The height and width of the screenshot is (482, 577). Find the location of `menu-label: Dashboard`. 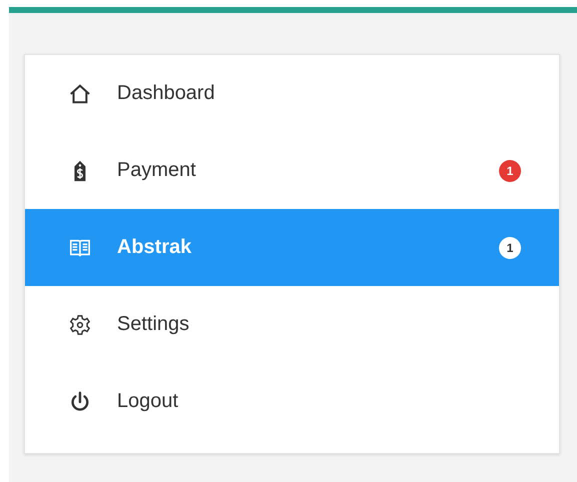

menu-label: Dashboard is located at coordinates (166, 93).